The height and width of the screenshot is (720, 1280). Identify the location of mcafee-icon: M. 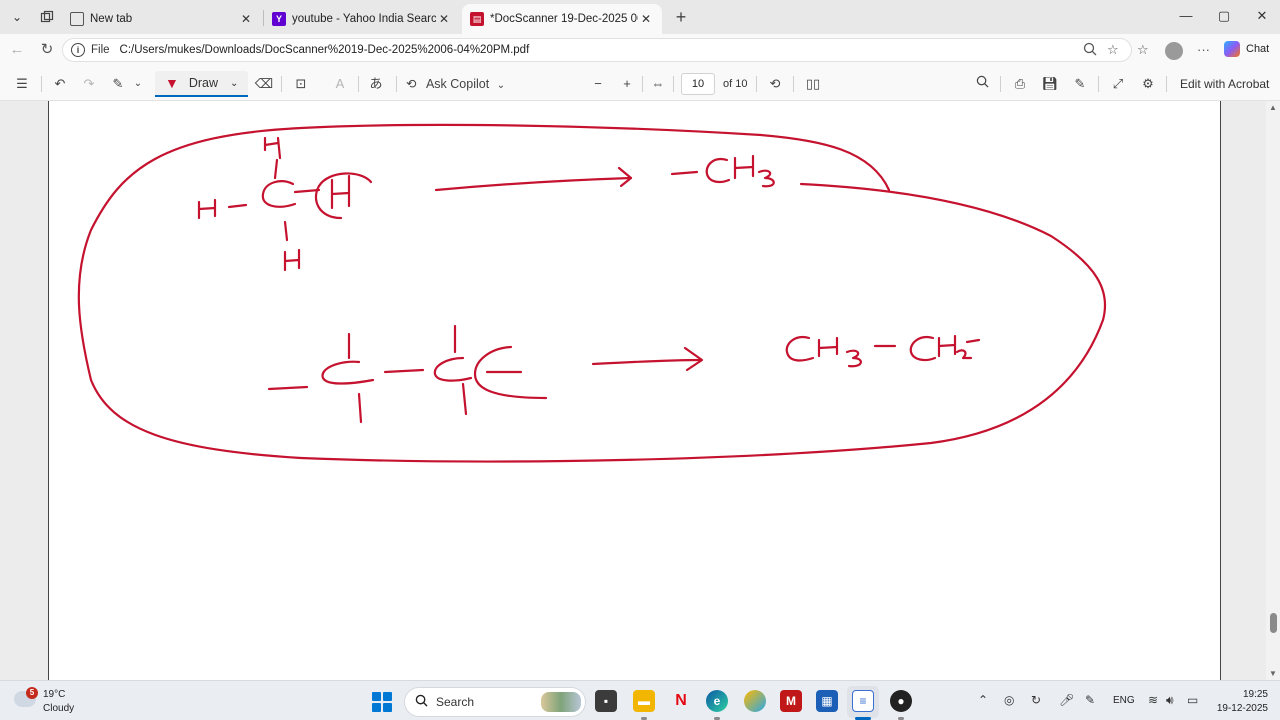
(791, 701).